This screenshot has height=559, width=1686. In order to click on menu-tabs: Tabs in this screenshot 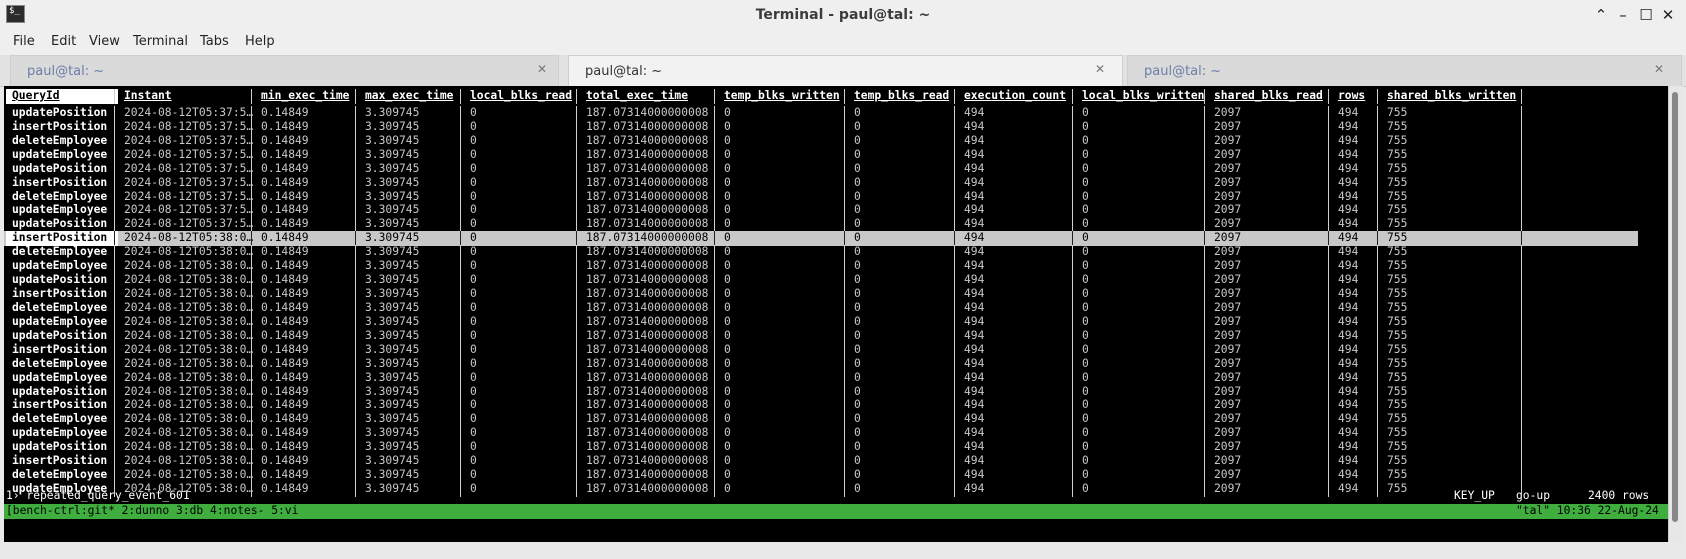, I will do `click(214, 41)`.